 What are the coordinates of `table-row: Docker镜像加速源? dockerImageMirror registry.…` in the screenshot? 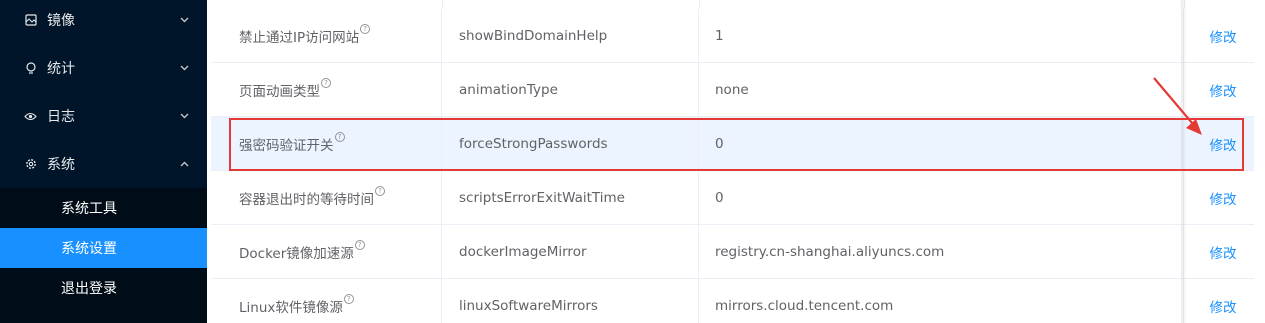 It's located at (732, 252).